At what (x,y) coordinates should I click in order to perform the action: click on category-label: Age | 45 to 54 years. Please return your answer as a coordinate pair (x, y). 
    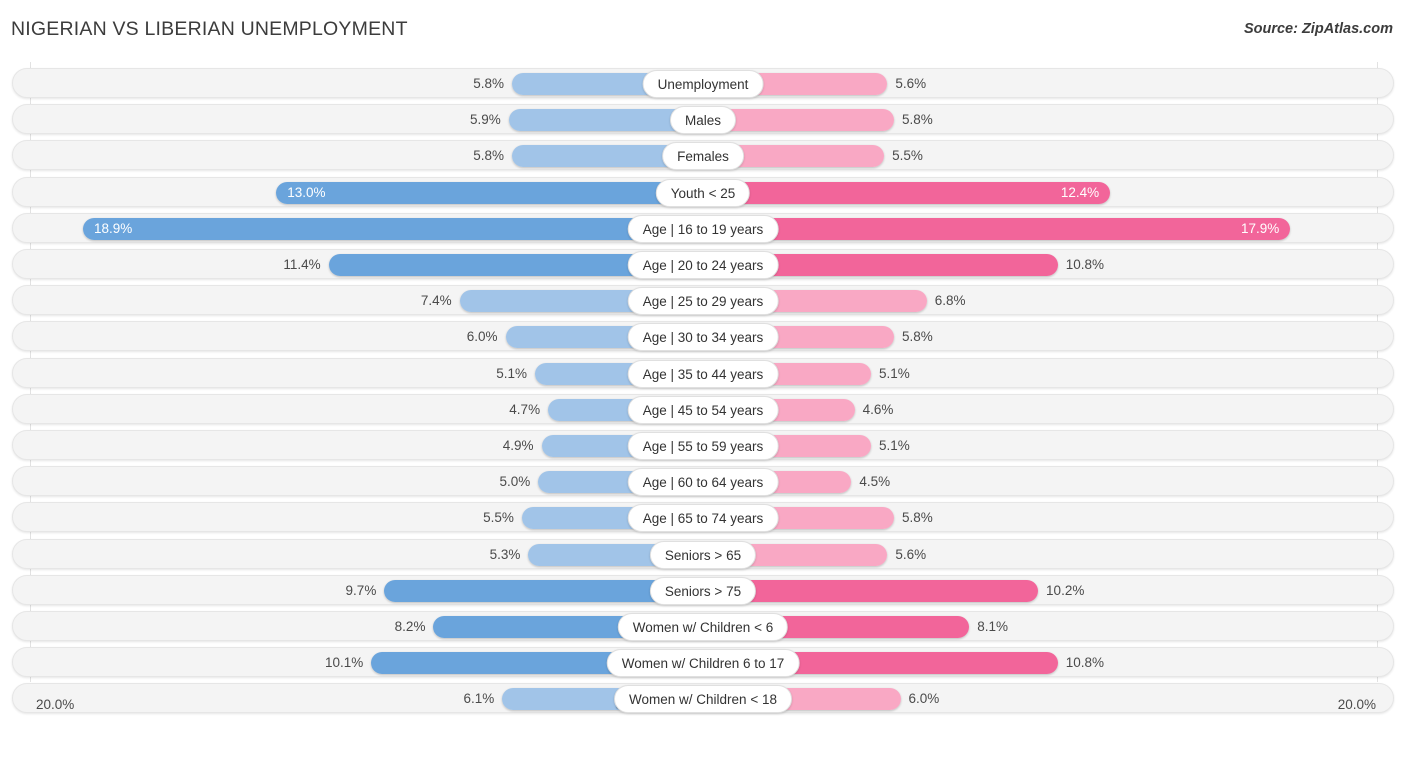
    Looking at the image, I should click on (703, 409).